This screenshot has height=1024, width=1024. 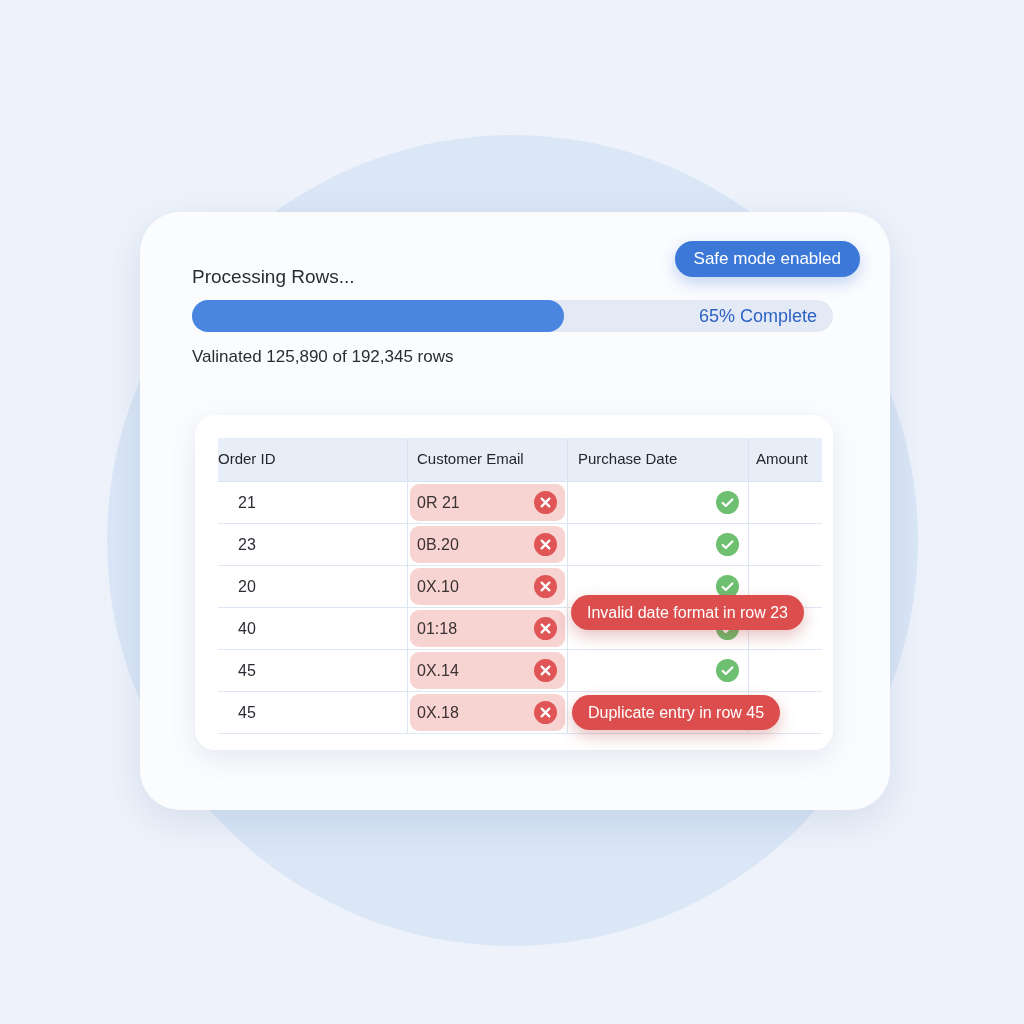 What do you see at coordinates (687, 612) in the screenshot?
I see `error-tooltip: Invalid date format in row 23` at bounding box center [687, 612].